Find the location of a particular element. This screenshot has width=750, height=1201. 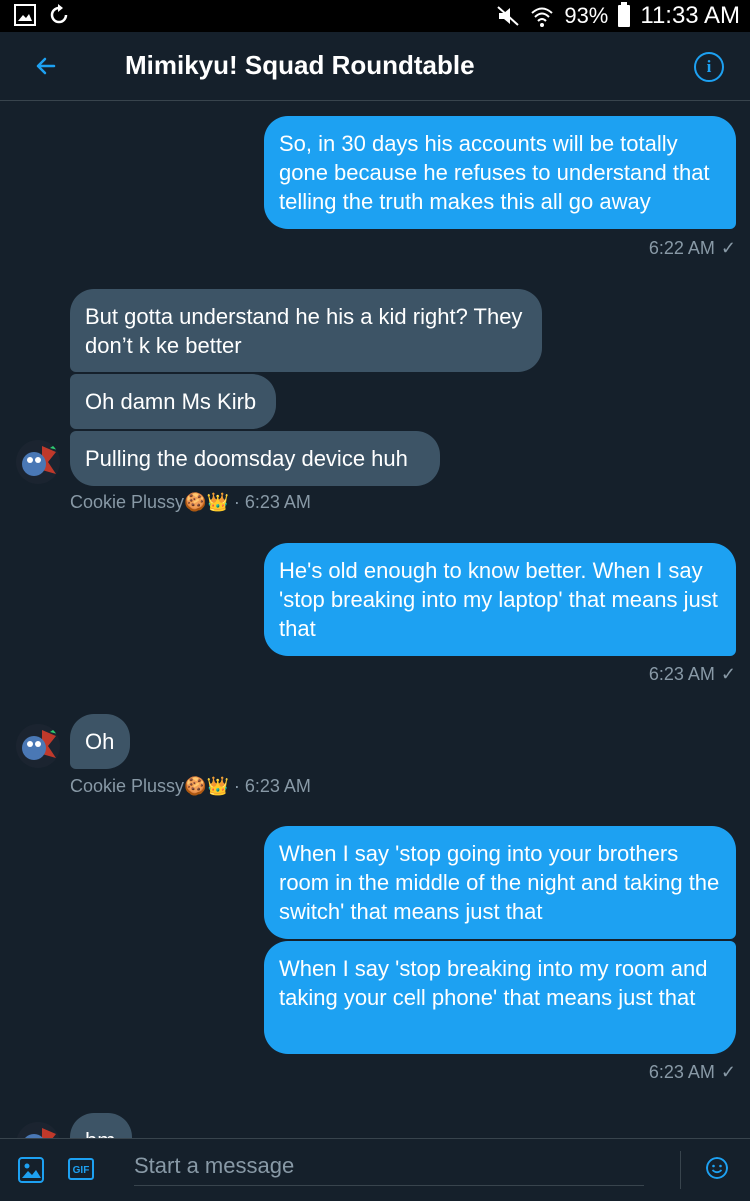

conversation-header: Mimikyu! Squad Roundtable i is located at coordinates (375, 66).